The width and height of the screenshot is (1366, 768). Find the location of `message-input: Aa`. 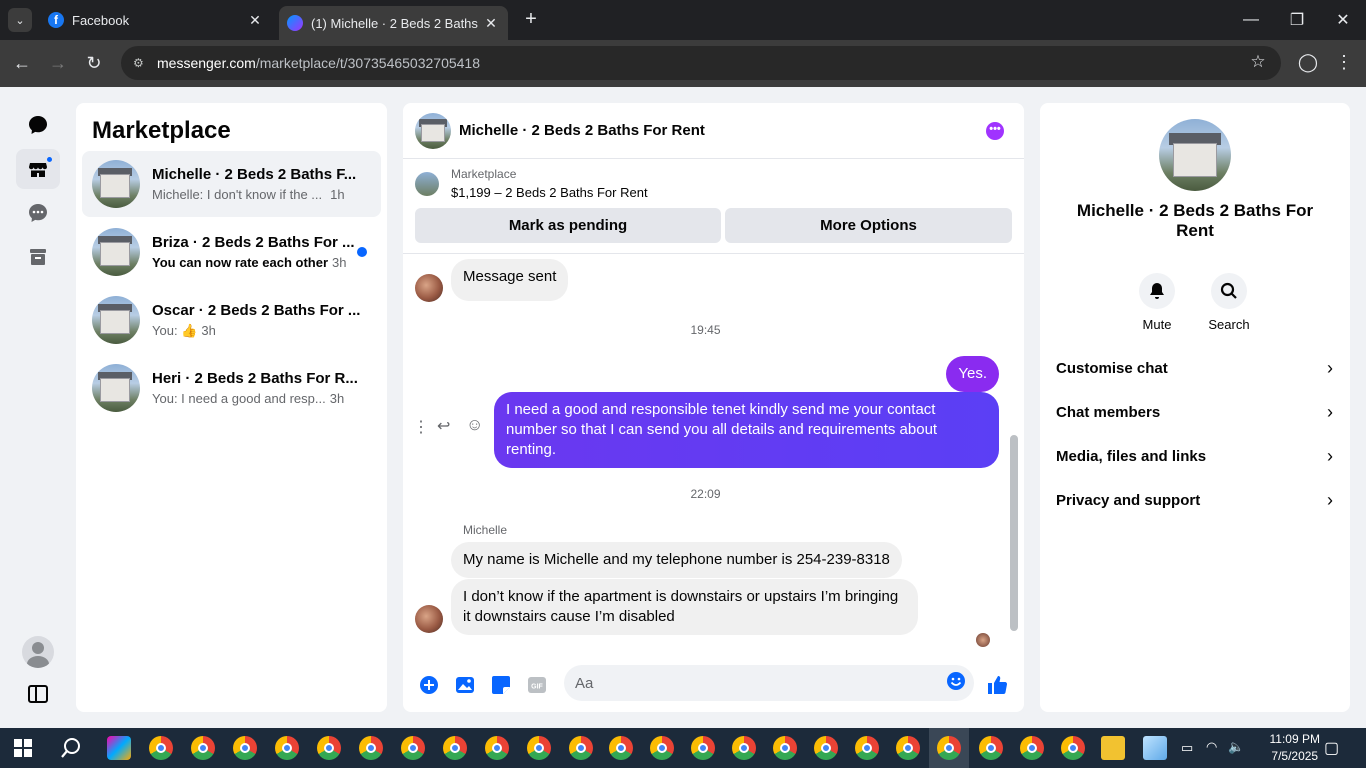

message-input: Aa is located at coordinates (769, 683).